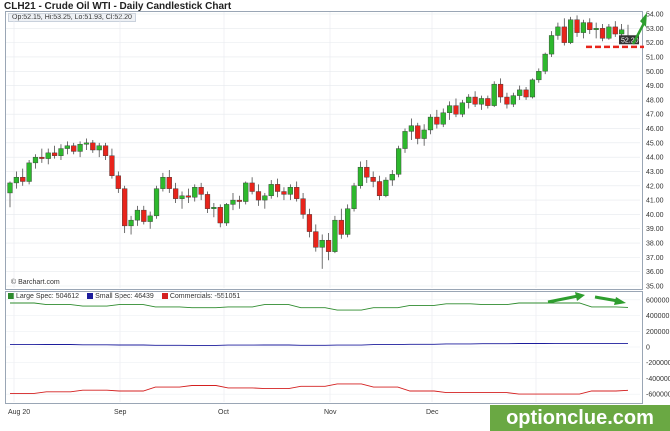 The height and width of the screenshot is (431, 670). I want to click on price-ytick-label: 40.00, so click(655, 215).